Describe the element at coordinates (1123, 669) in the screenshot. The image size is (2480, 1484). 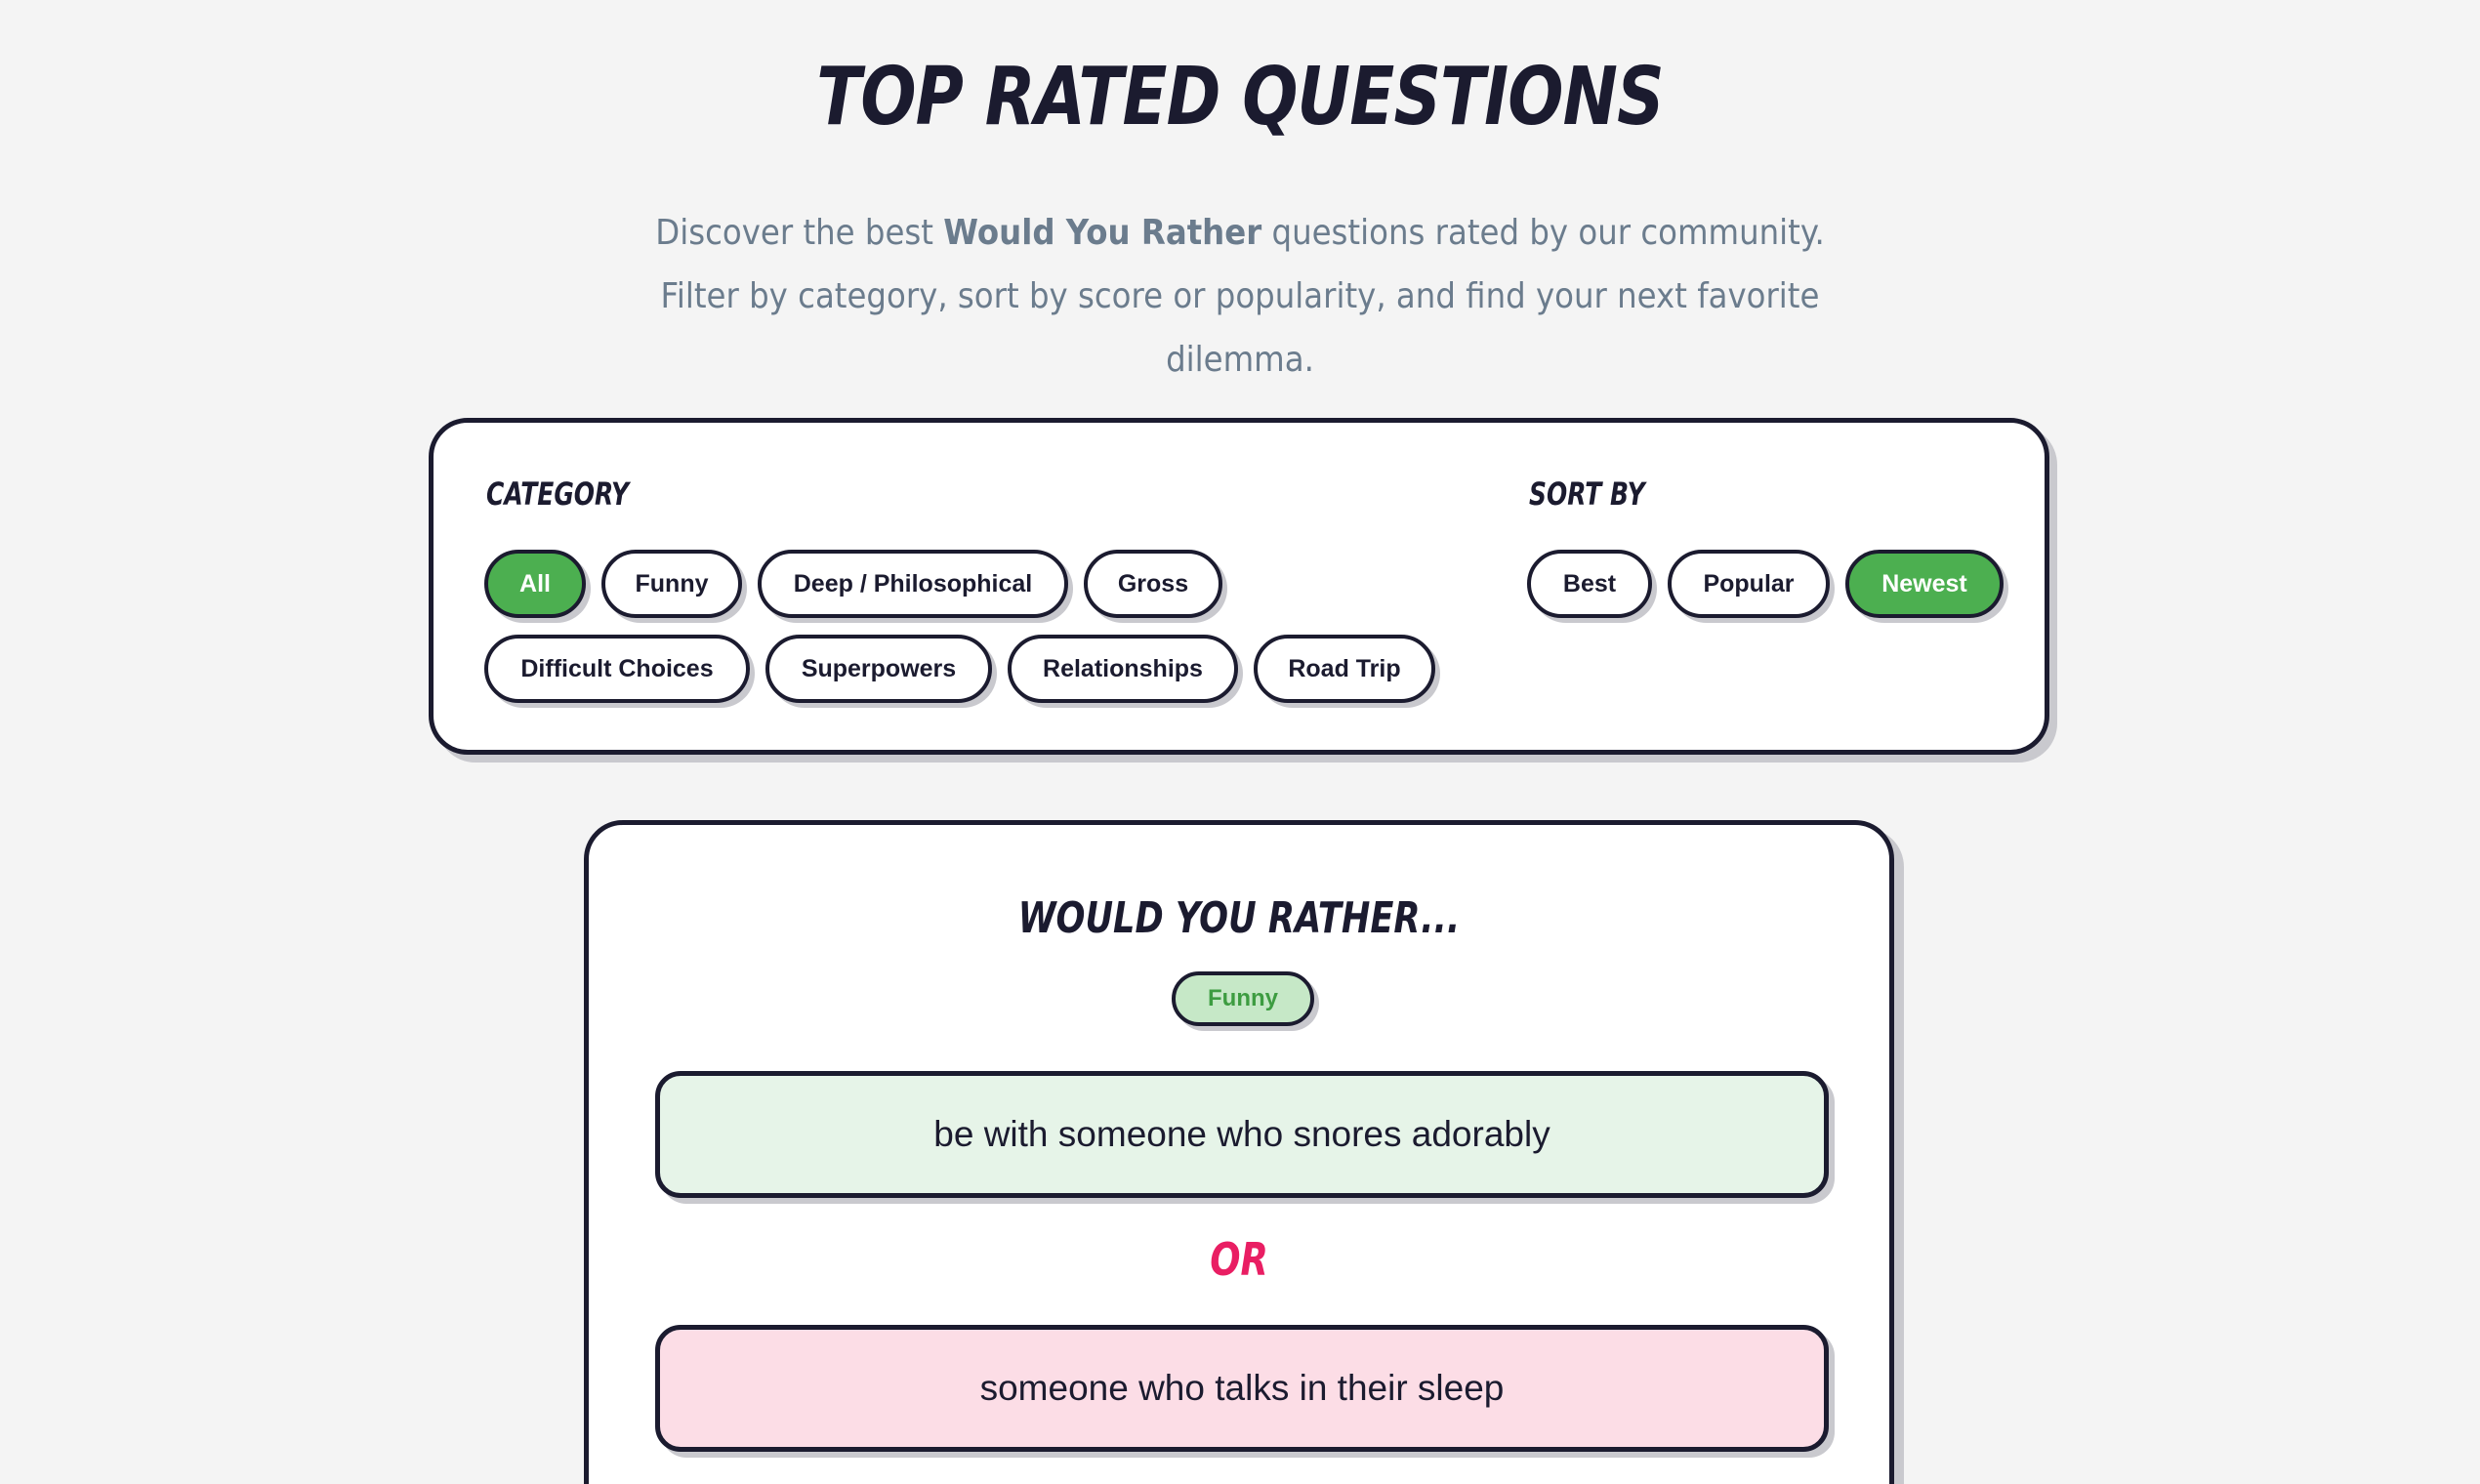
I see `category-chip-relationships: Relationships` at that location.